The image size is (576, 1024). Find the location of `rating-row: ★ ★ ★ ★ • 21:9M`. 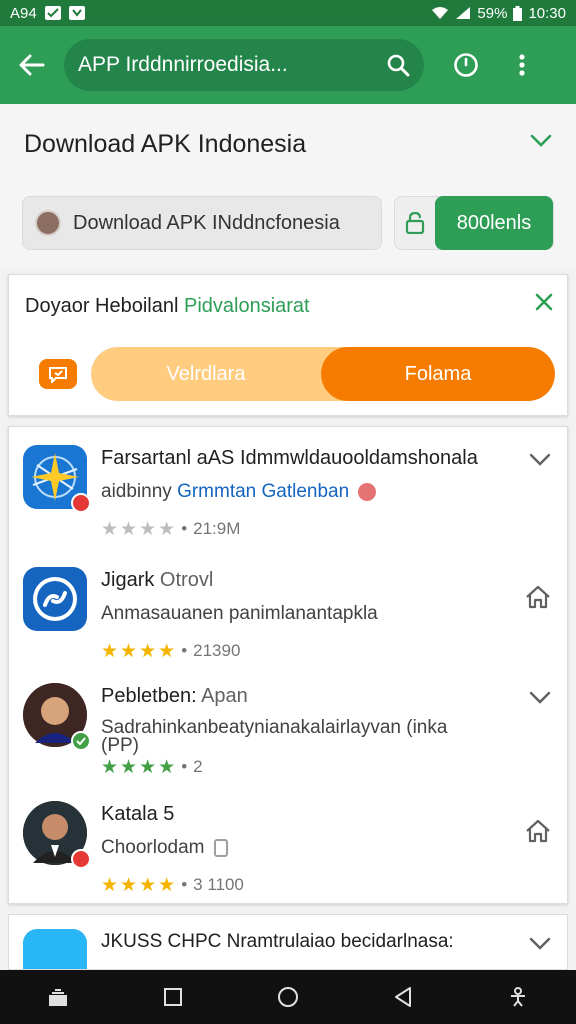

rating-row: ★ ★ ★ ★ • 21:9M is located at coordinates (170, 529).